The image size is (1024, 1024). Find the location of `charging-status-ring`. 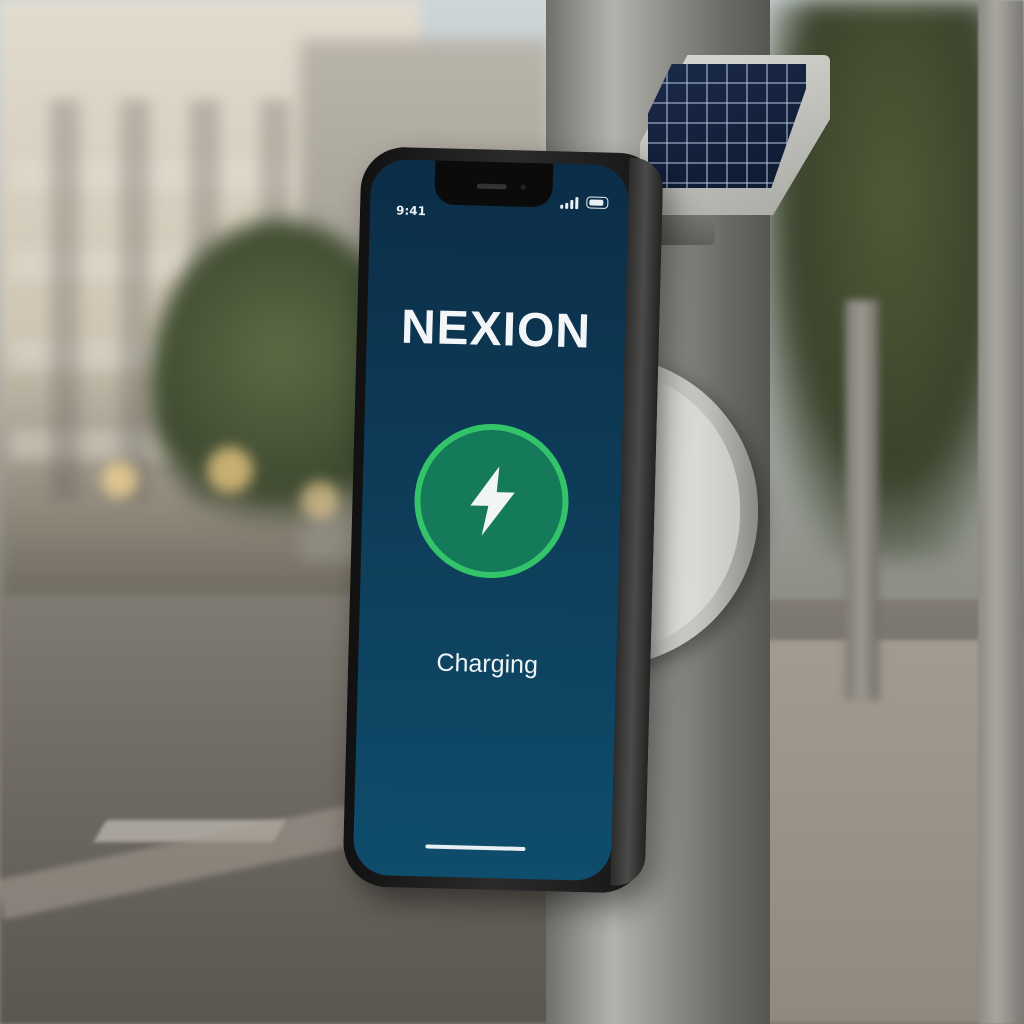

charging-status-ring is located at coordinates (491, 501).